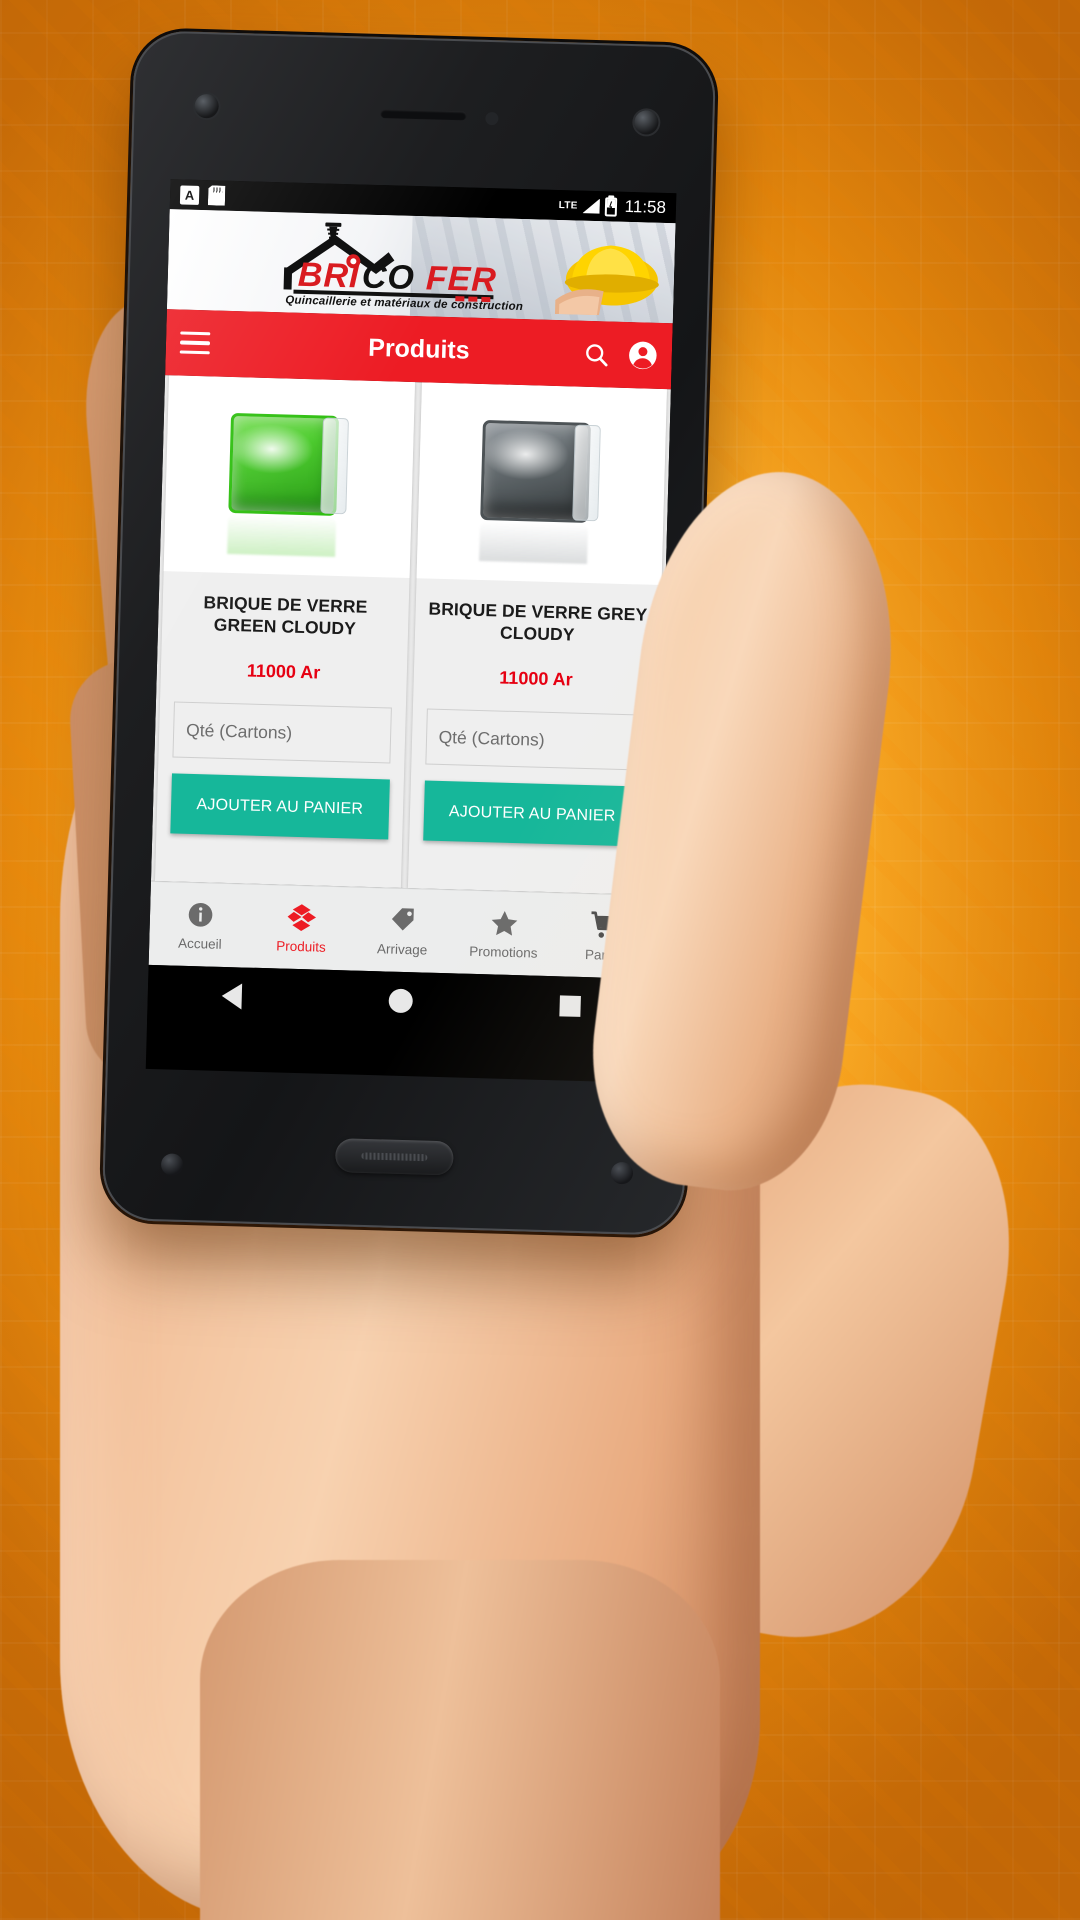 Image resolution: width=1080 pixels, height=1920 pixels. Describe the element at coordinates (400, 1001) in the screenshot. I see `home-circle-icon` at that location.